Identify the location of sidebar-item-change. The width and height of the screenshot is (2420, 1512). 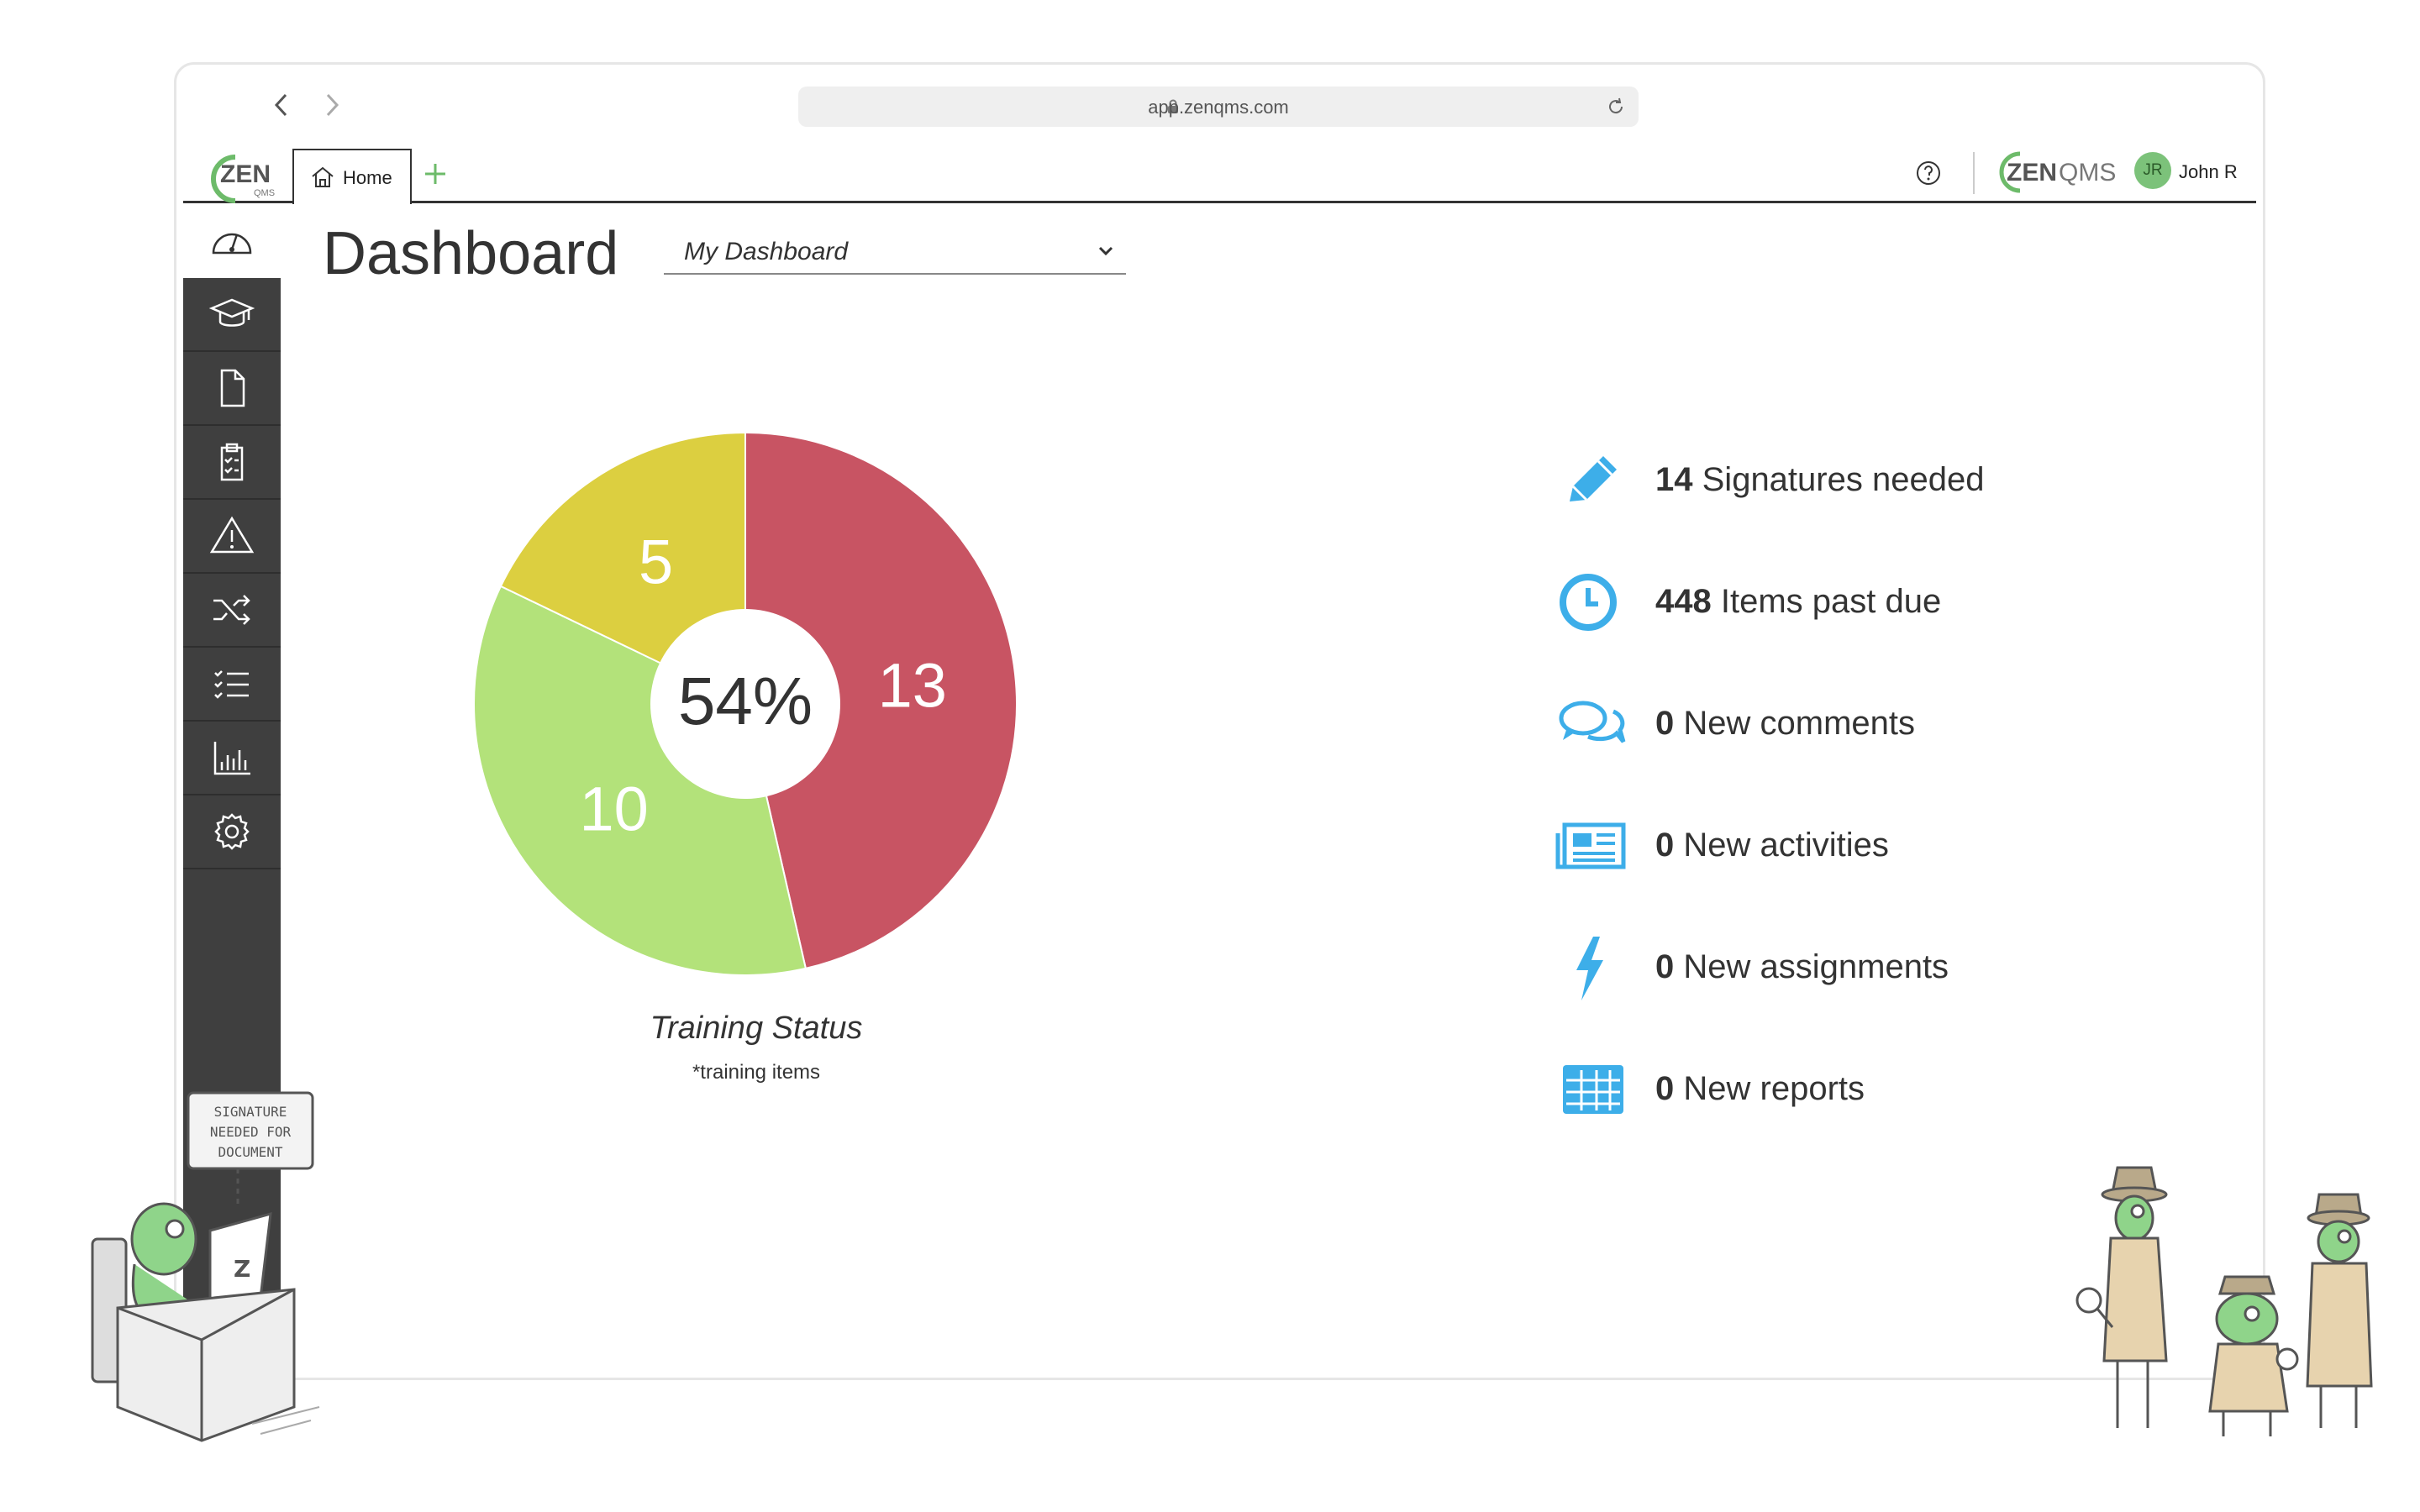
(232, 611).